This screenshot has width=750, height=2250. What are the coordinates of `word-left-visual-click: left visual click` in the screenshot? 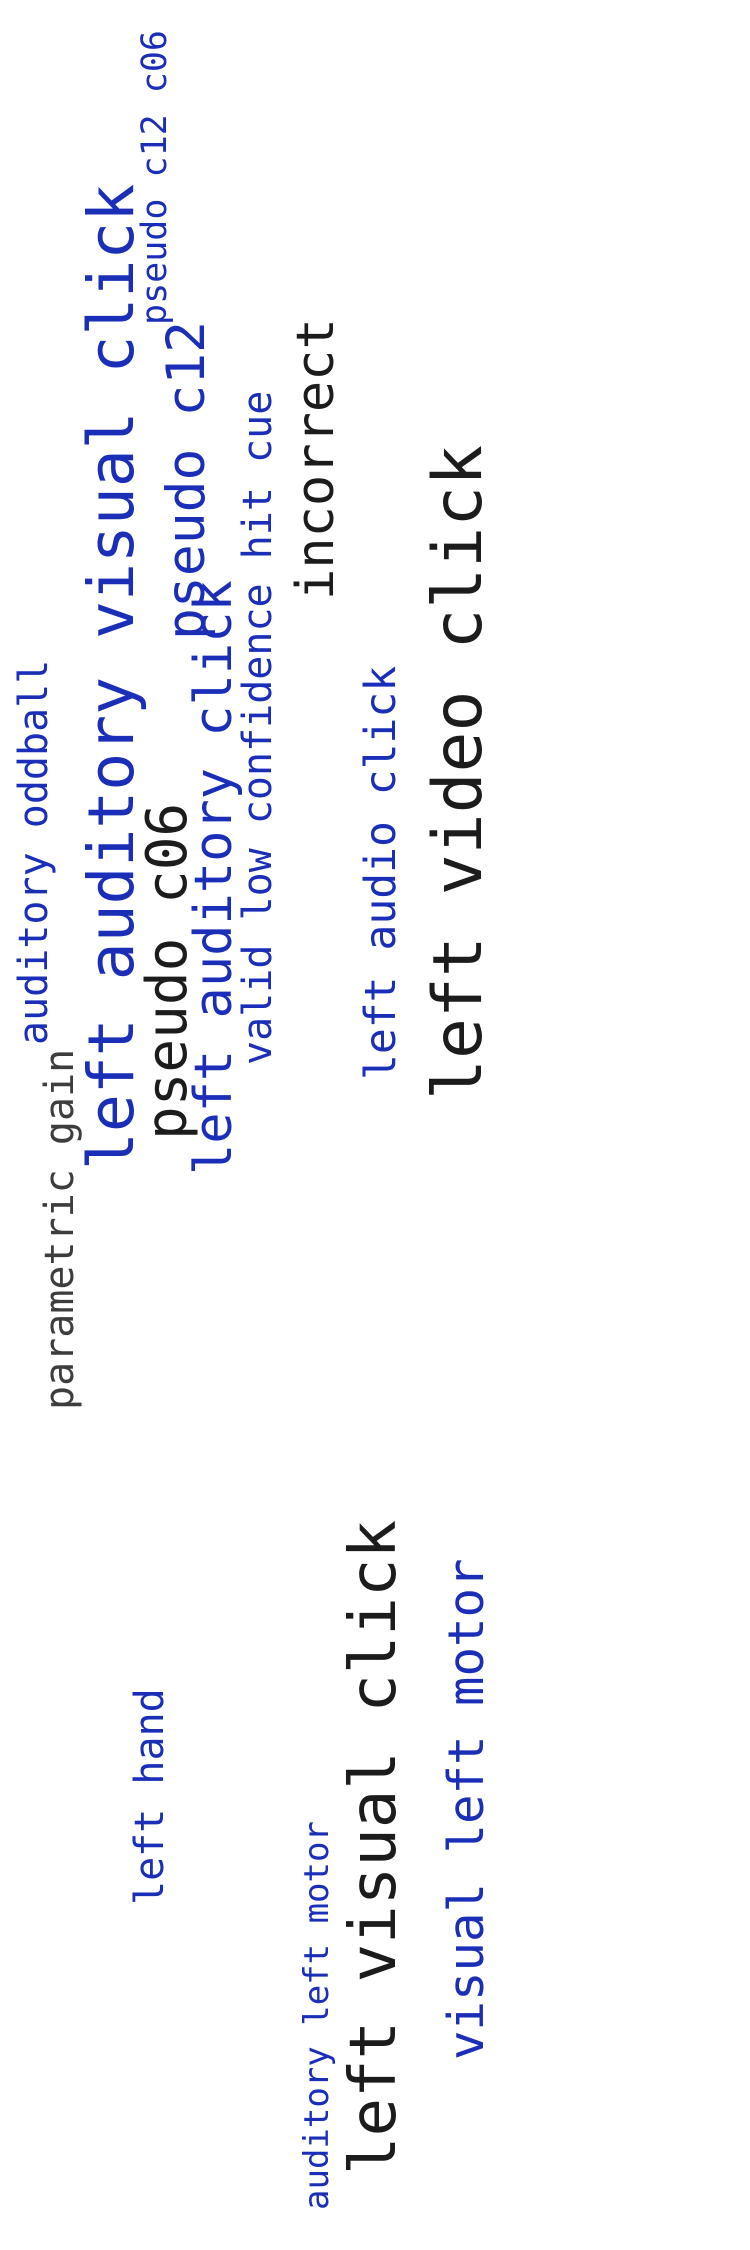 It's located at (374, 1847).